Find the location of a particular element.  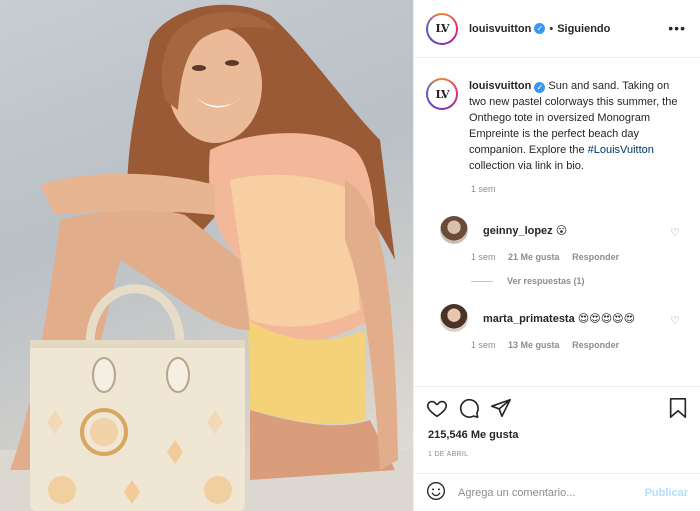

comment-text: marta_primatesta 😍😍😍😍😍 is located at coordinates (559, 318).